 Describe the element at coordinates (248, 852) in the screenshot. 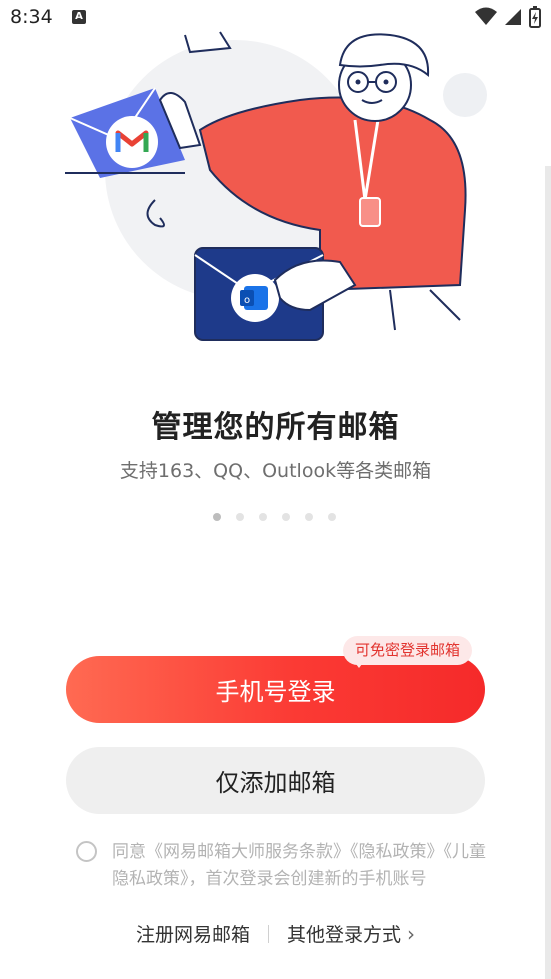

I see `terms-link: 《网易邮箱大师服务条款》` at that location.